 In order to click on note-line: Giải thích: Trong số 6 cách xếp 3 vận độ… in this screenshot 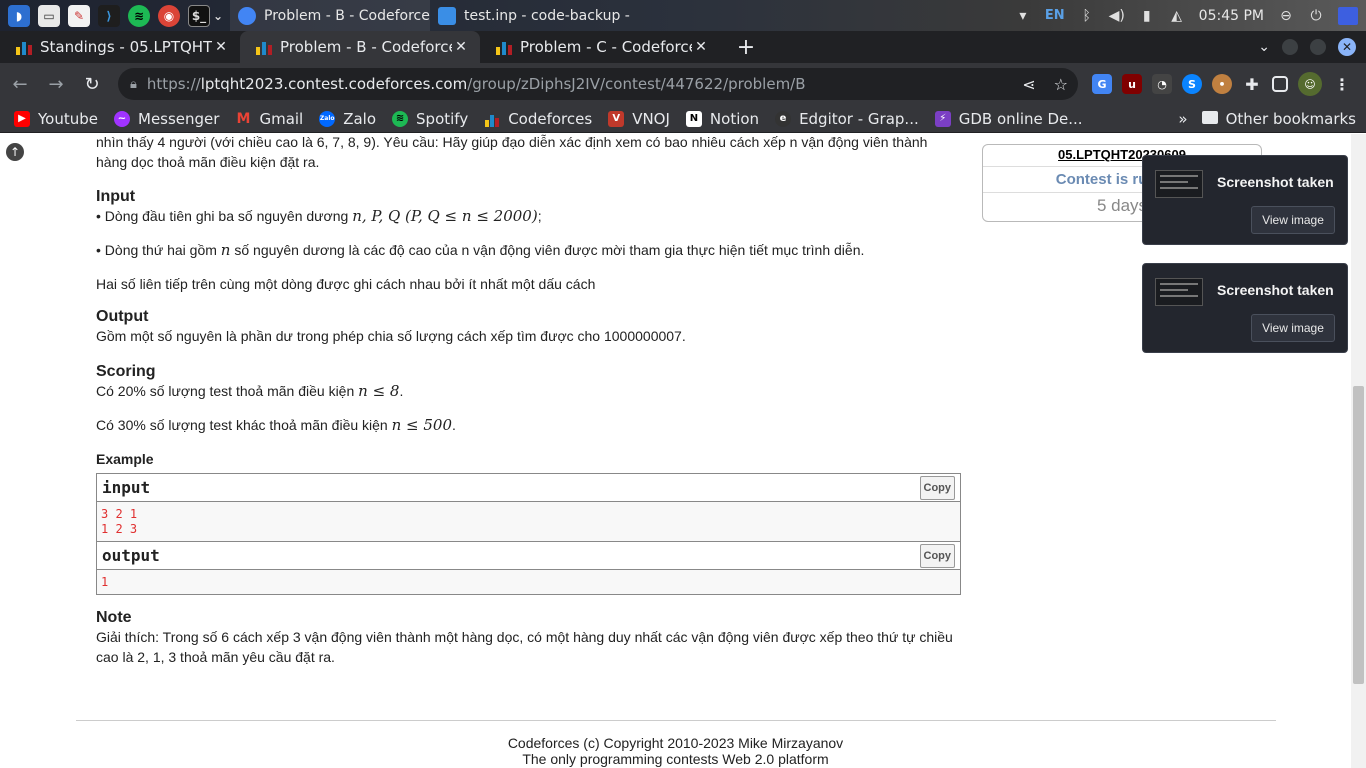, I will do `click(524, 637)`.